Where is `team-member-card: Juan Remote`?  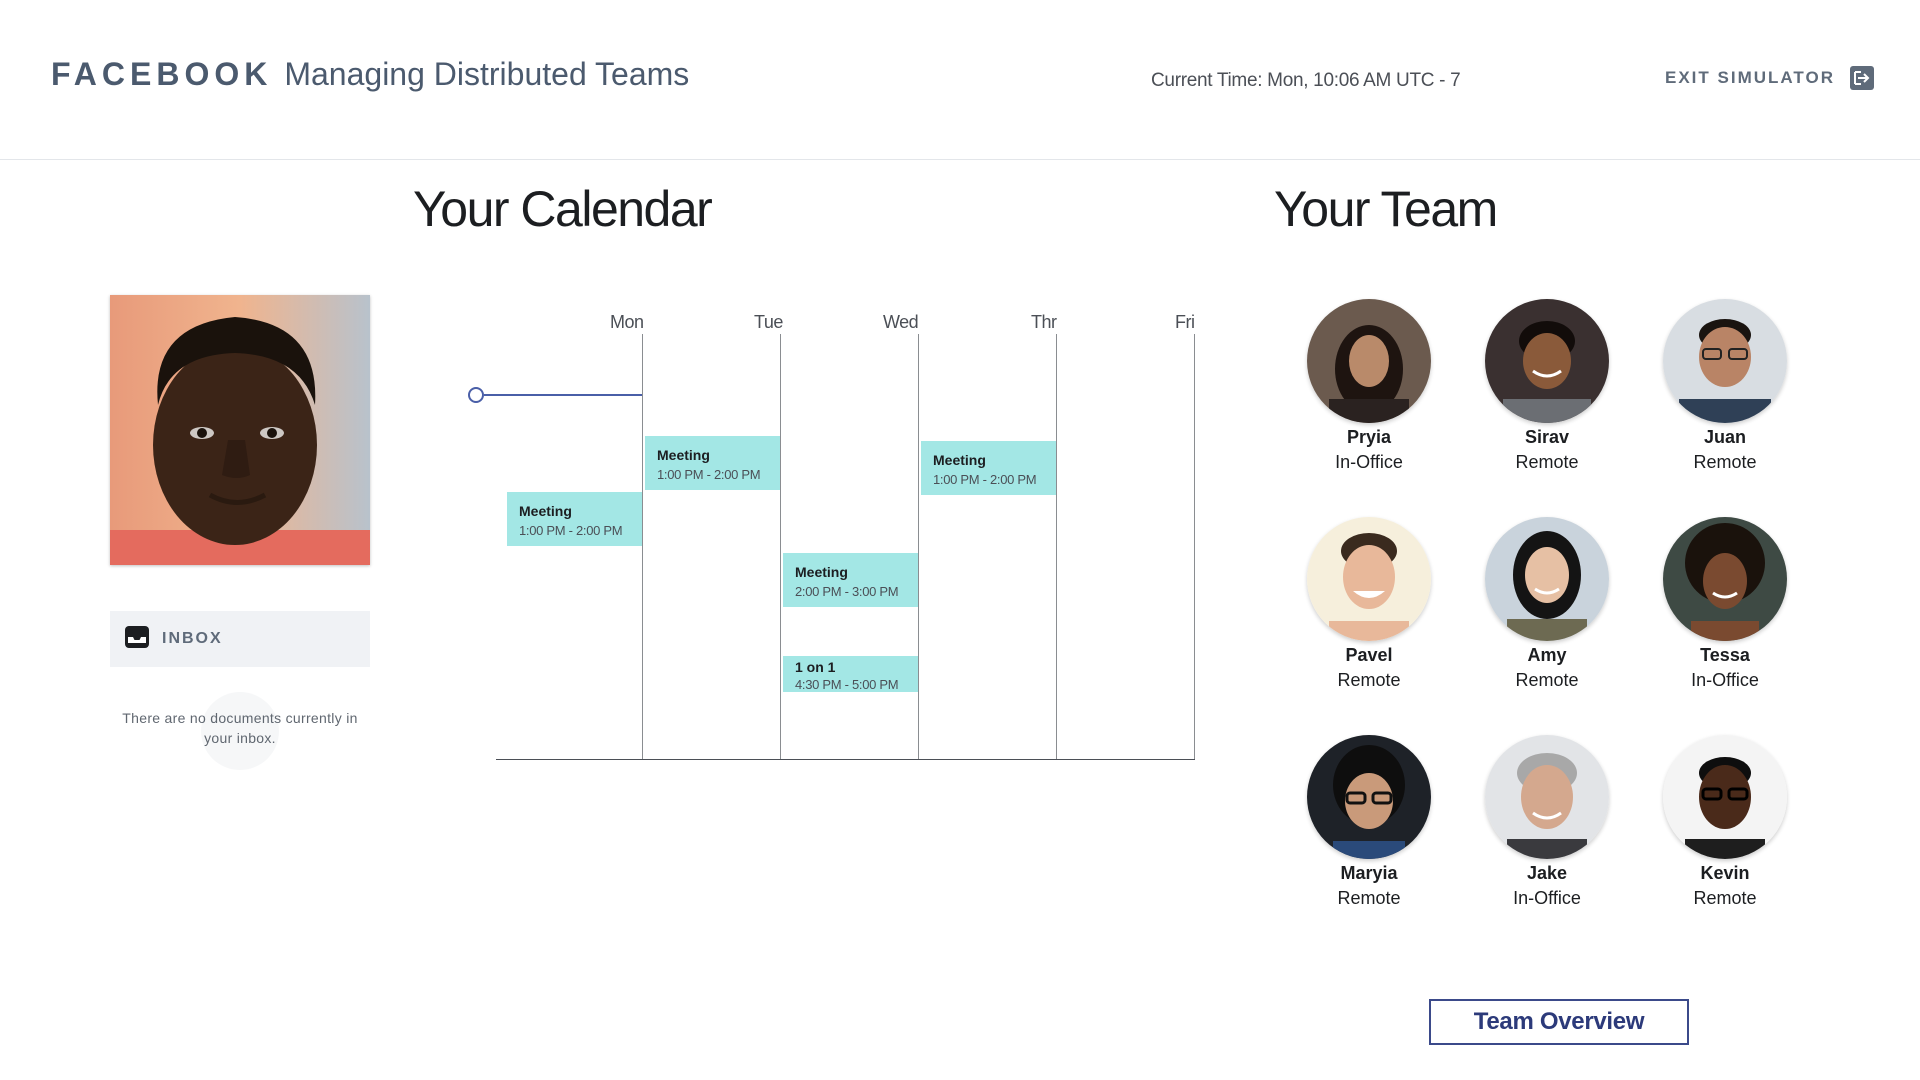
team-member-card: Juan Remote is located at coordinates (1725, 386).